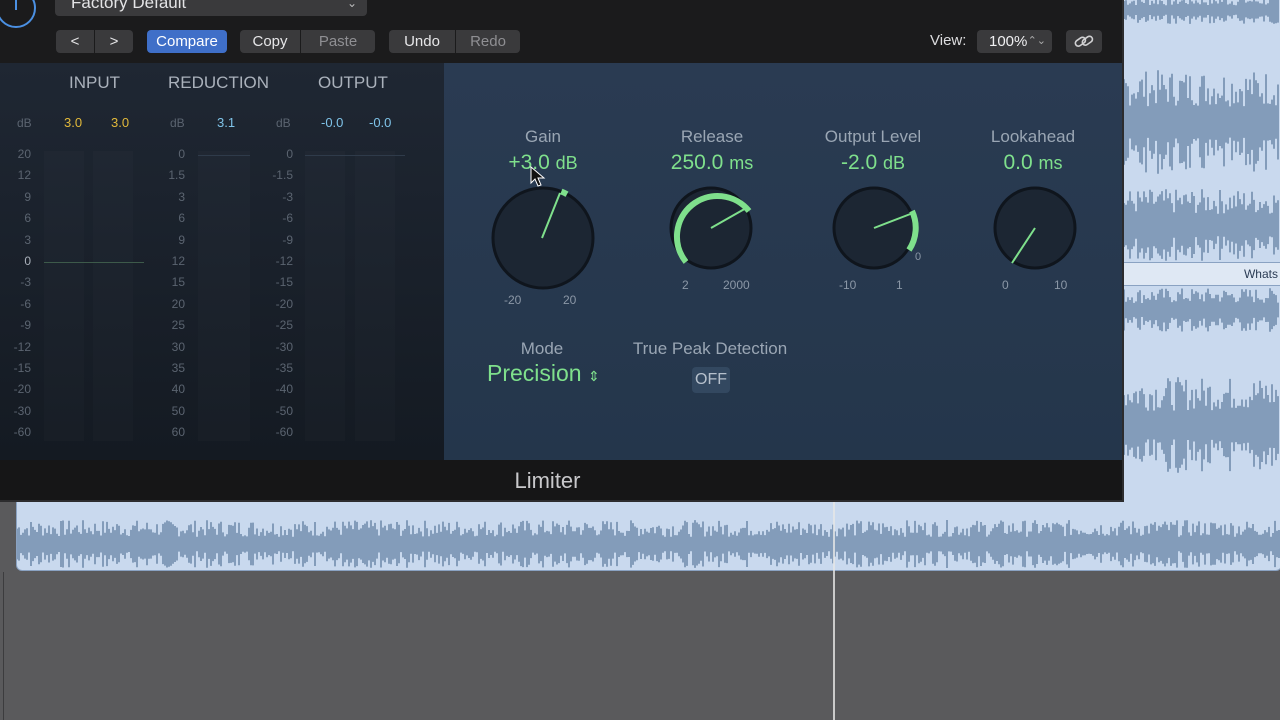  I want to click on scale-label: 60, so click(178, 432).